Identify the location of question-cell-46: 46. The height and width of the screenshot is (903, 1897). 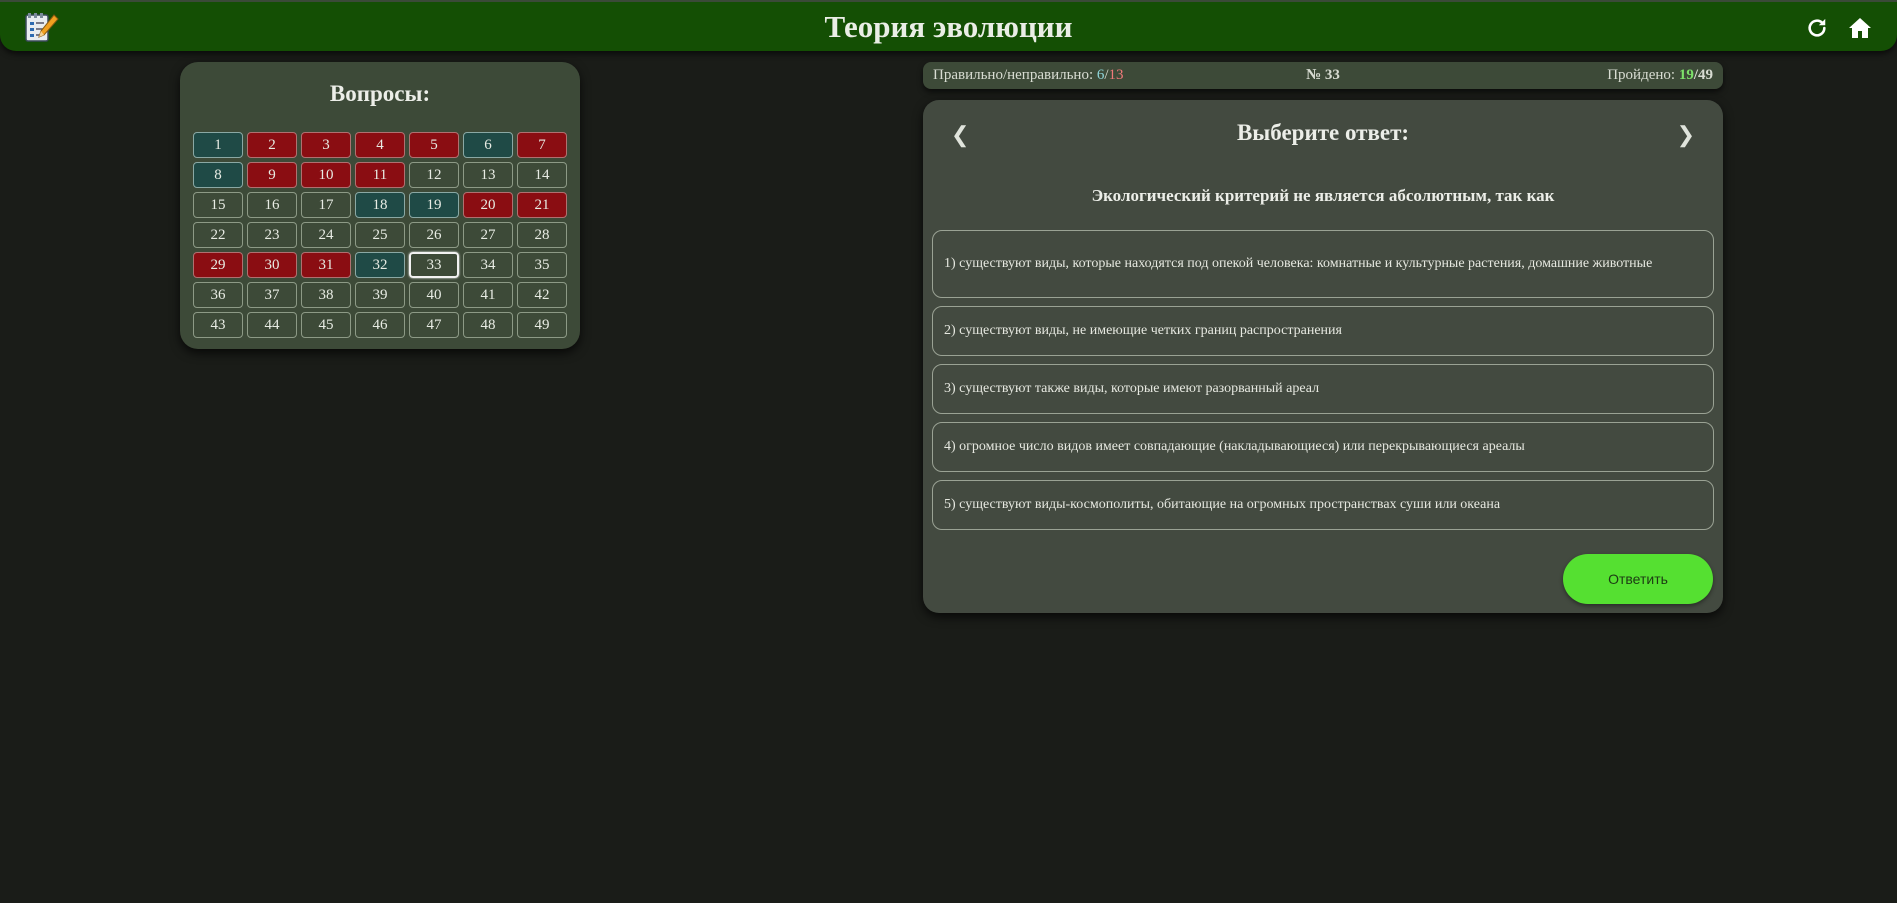
(380, 325).